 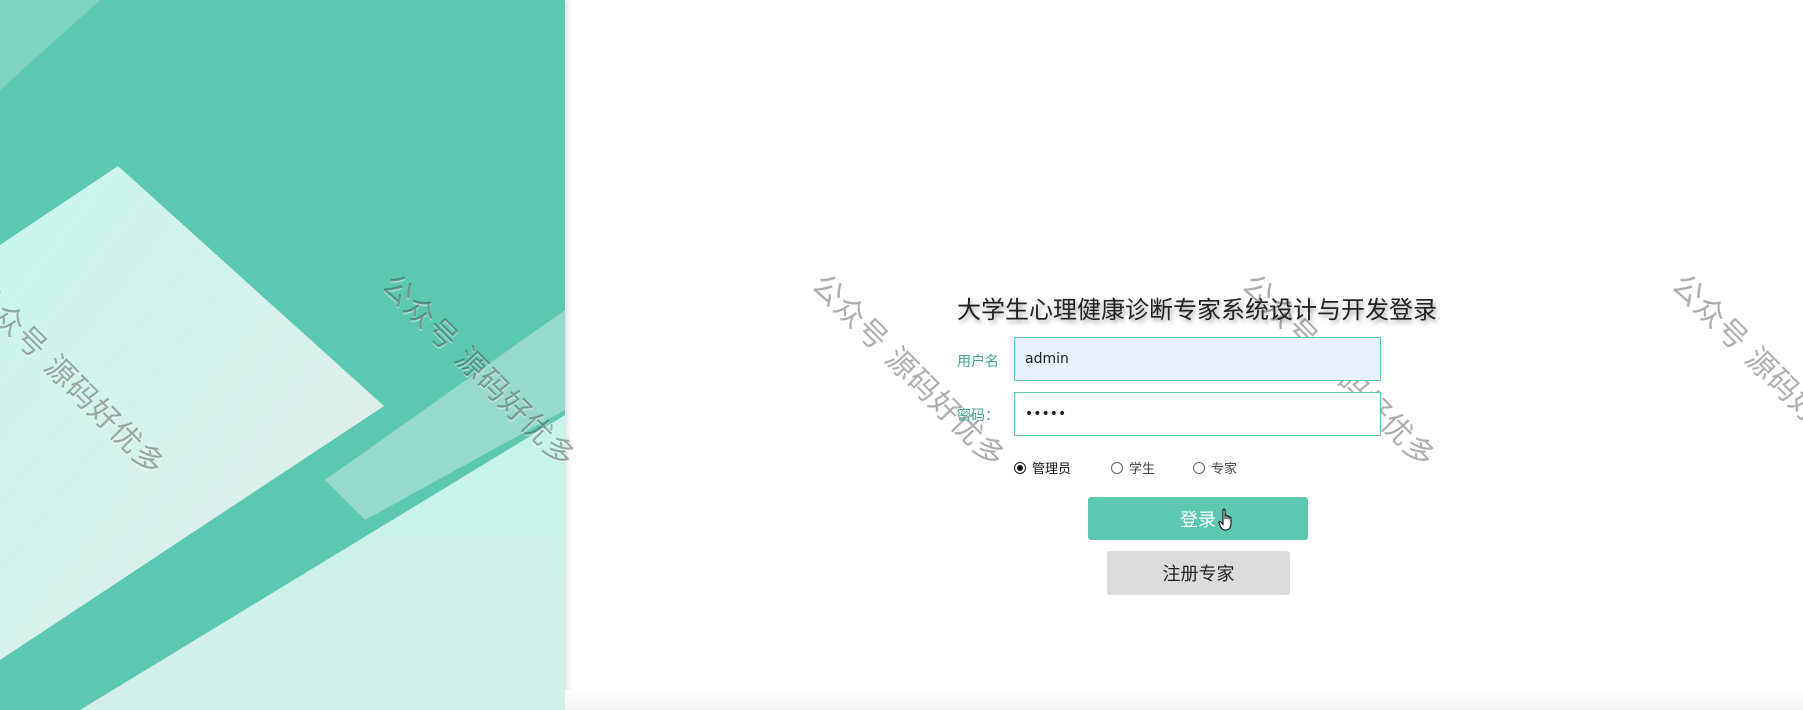 What do you see at coordinates (1198, 573) in the screenshot?
I see `register-expert-button: 注册专家` at bounding box center [1198, 573].